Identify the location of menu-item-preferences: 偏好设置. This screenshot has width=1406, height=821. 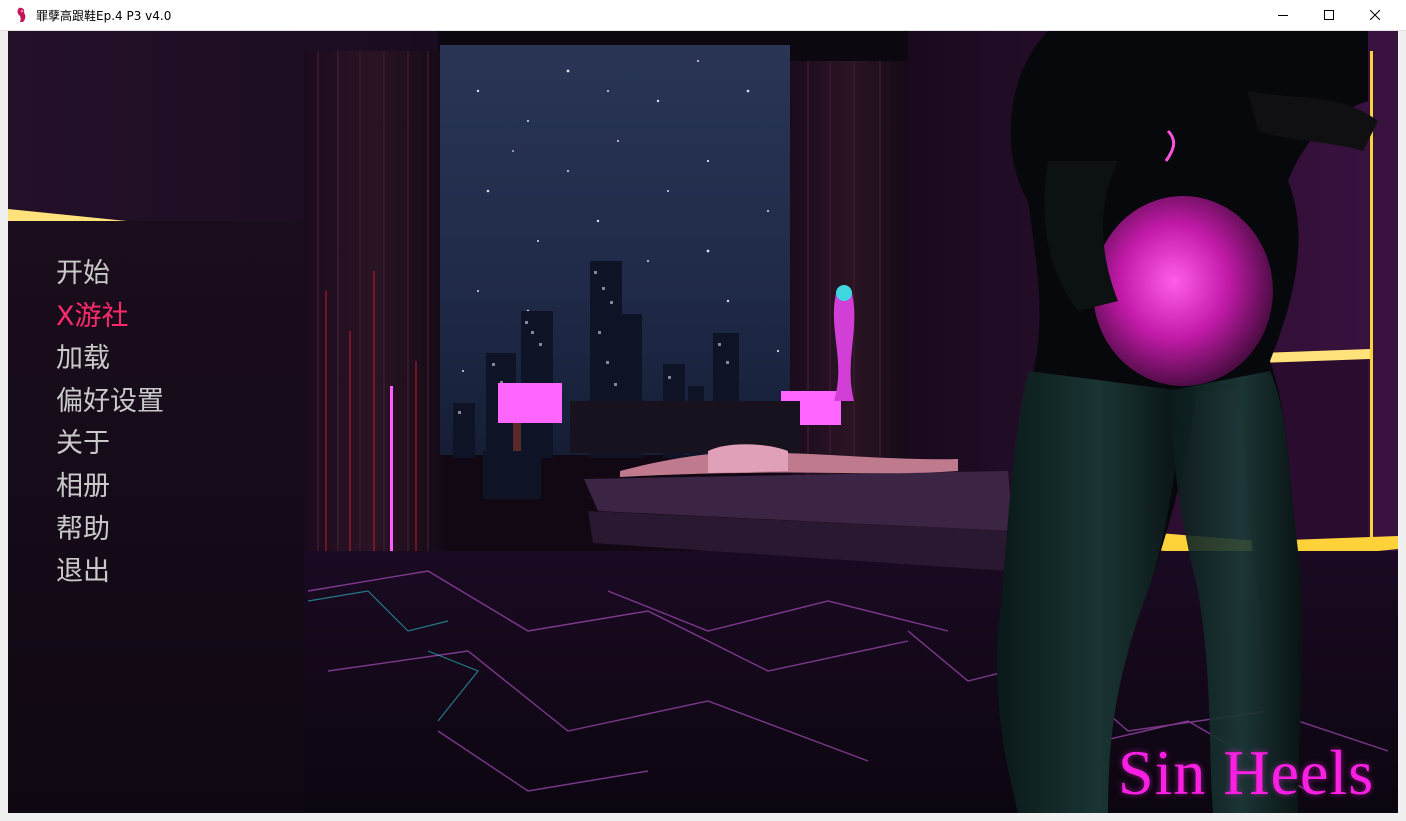
(166, 402).